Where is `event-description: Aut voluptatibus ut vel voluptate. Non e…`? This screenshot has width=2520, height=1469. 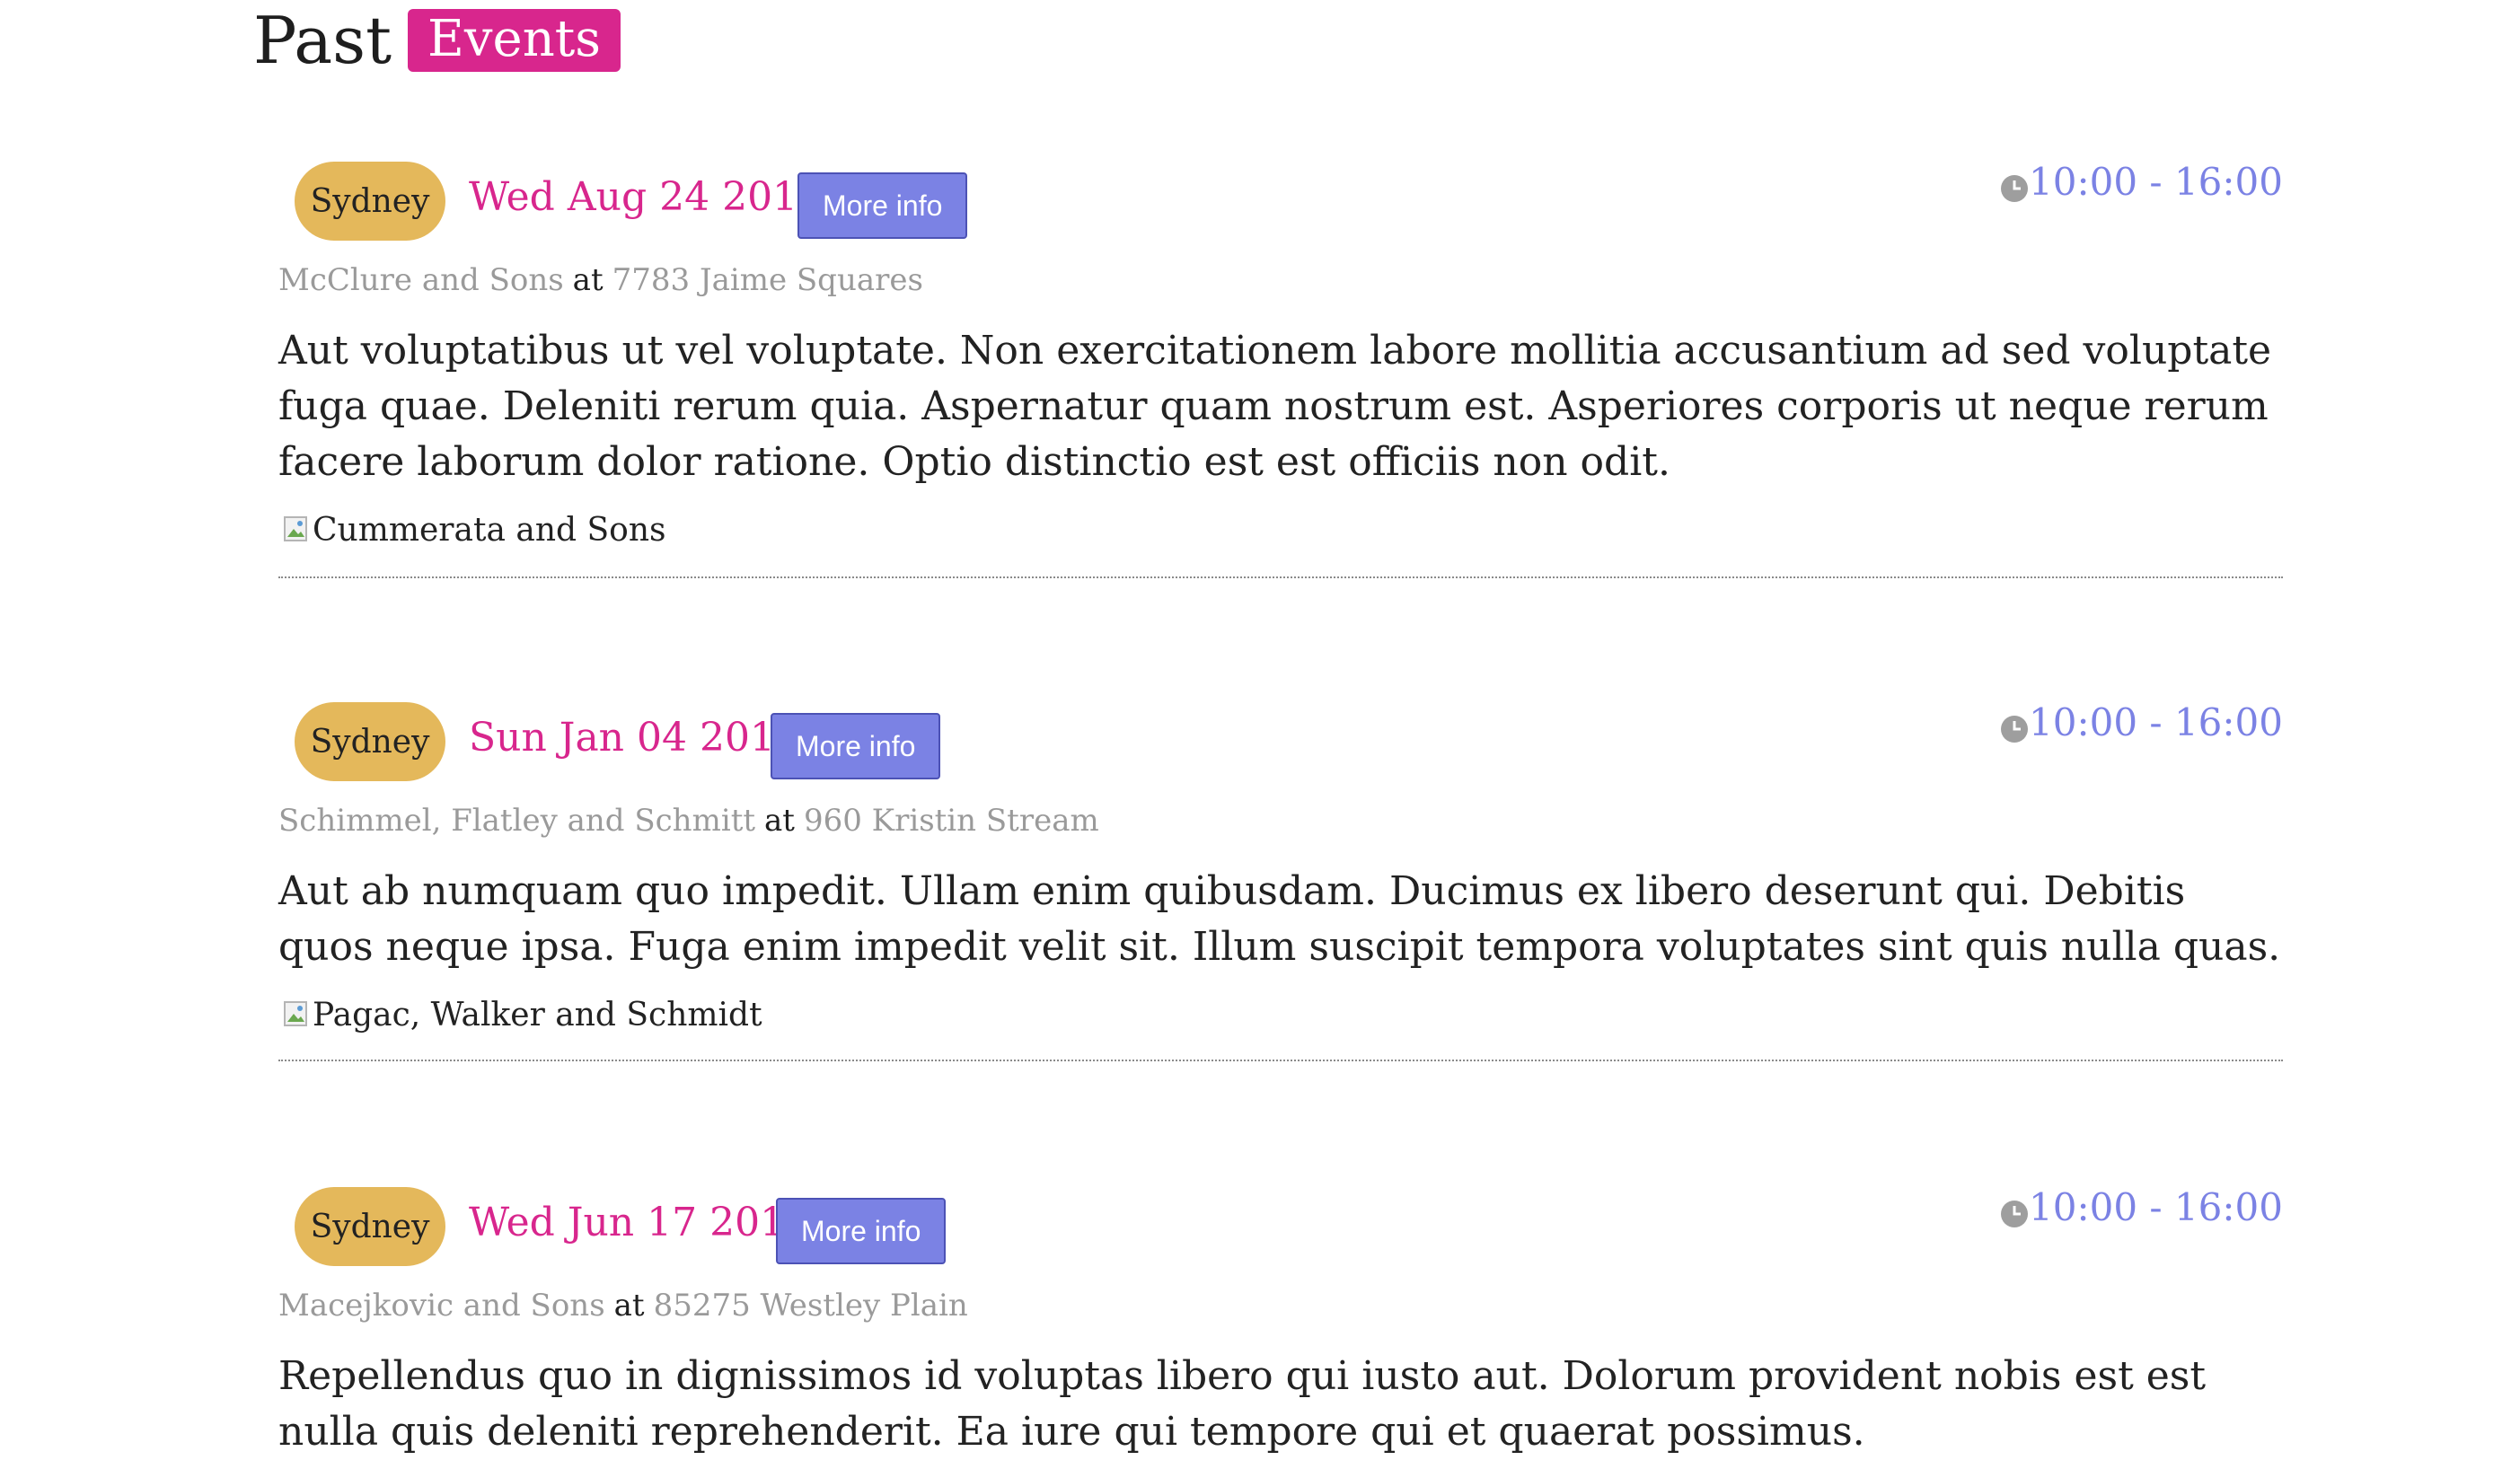
event-description: Aut voluptatibus ut vel voluptate. Non e… is located at coordinates (1275, 407).